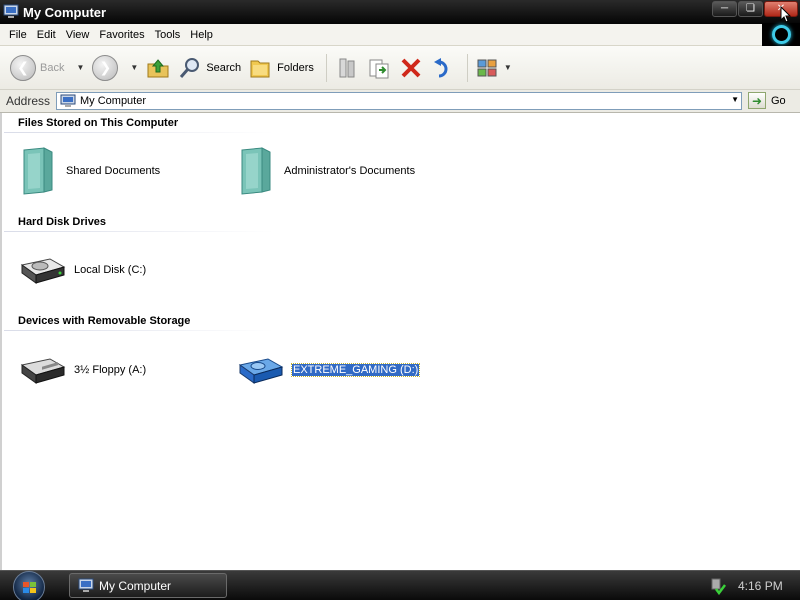 This screenshot has height=600, width=800. What do you see at coordinates (224, 67) in the screenshot?
I see `search-label: Search` at bounding box center [224, 67].